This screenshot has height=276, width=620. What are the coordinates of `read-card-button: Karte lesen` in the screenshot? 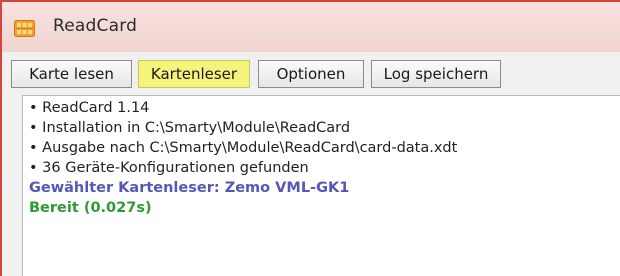 It's located at (71, 74).